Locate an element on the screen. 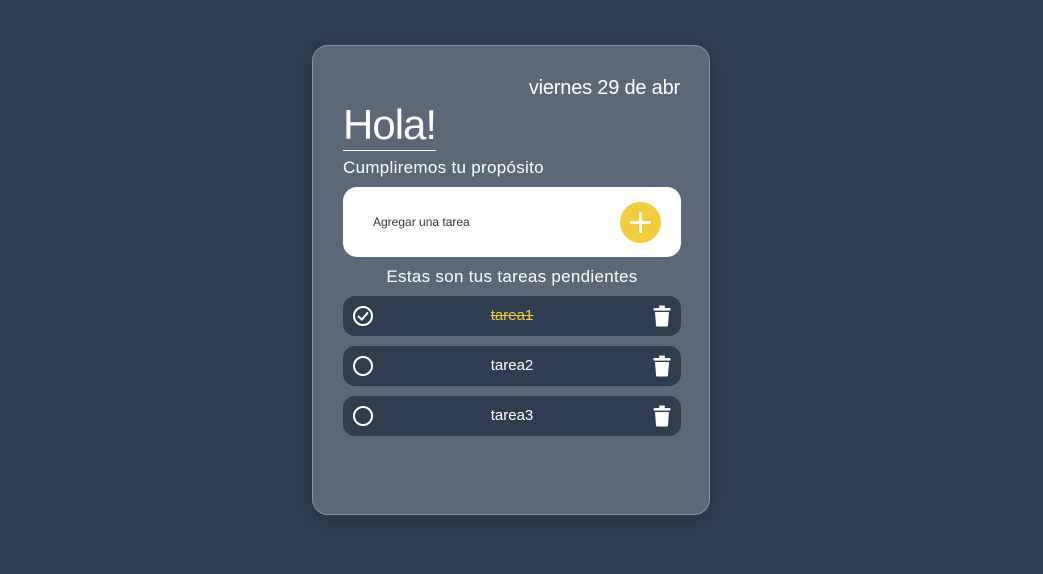  current-date: viernes 29 de abr is located at coordinates (604, 88).